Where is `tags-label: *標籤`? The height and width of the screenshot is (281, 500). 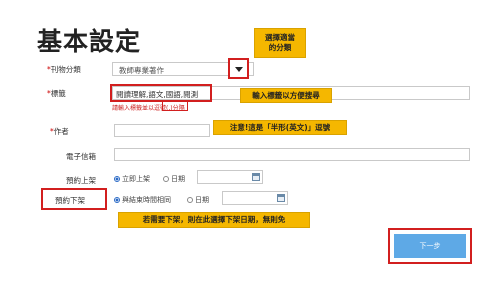
tags-label: *標籤 is located at coordinates (56, 93).